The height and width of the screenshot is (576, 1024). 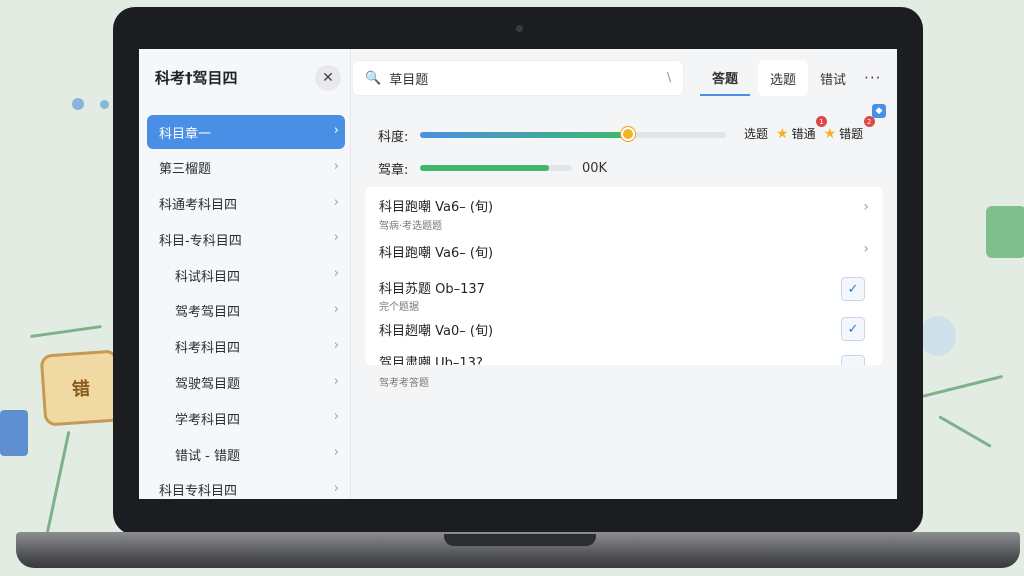 I want to click on sidebar-item: 科目专科目四 ›, so click(x=246, y=486).